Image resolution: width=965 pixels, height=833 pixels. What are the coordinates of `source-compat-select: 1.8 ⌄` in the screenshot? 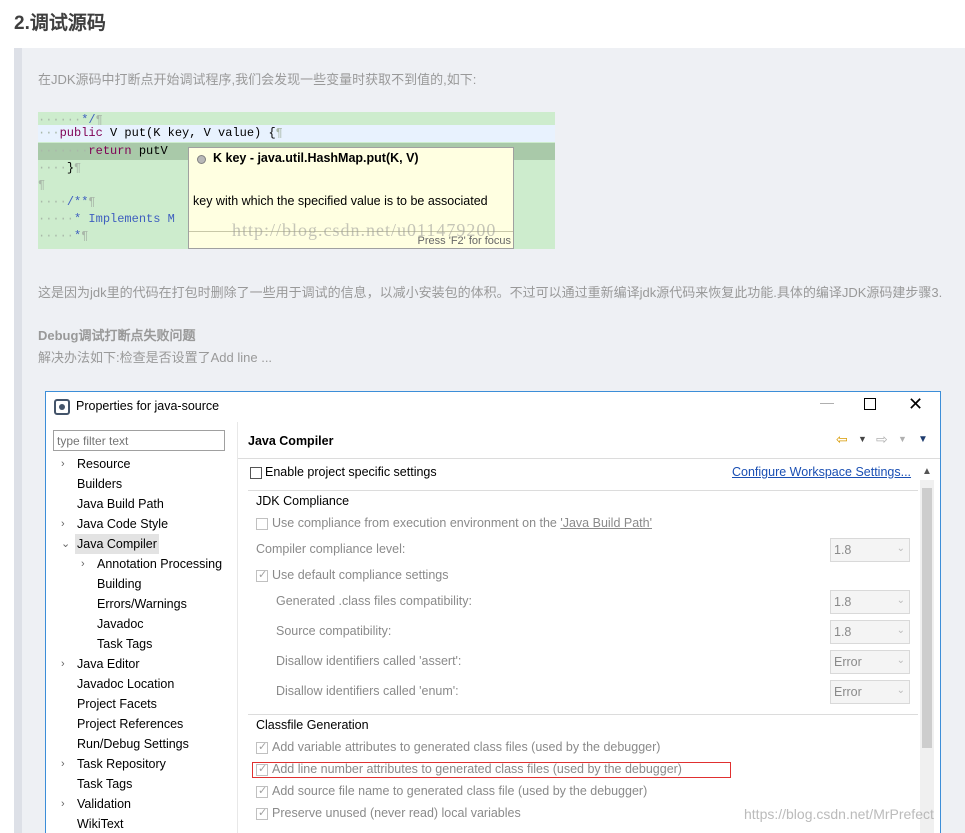 It's located at (870, 632).